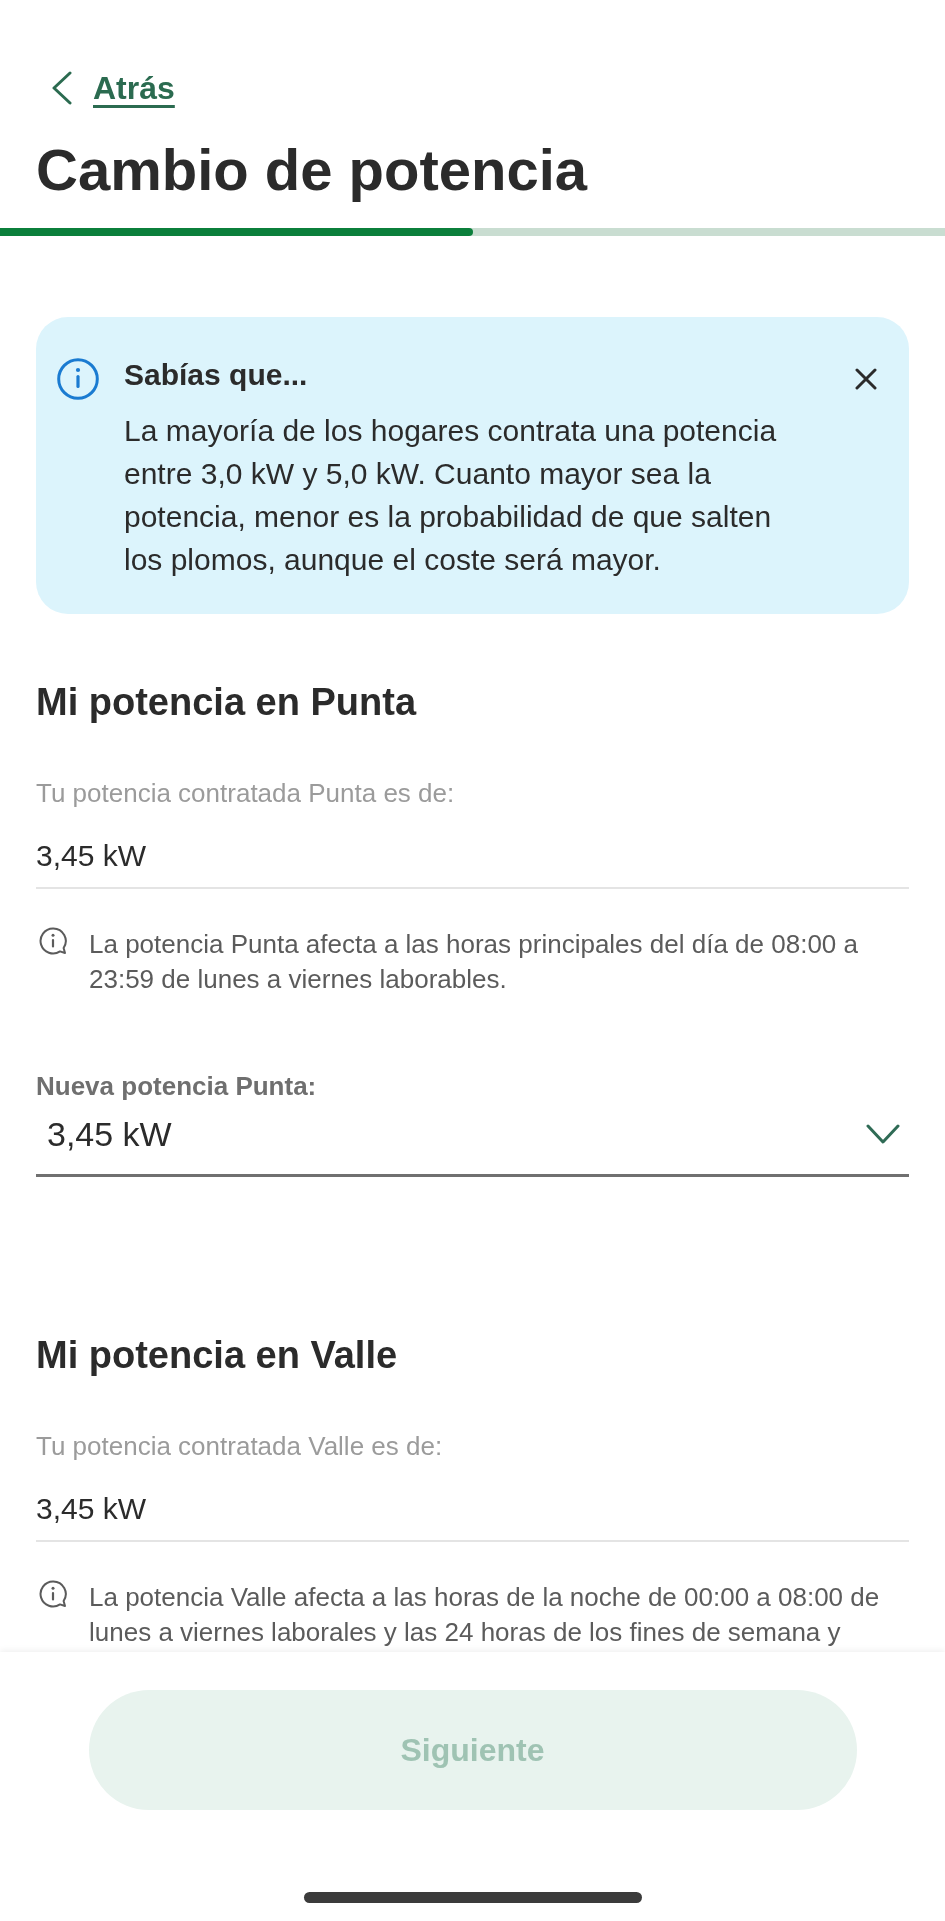  I want to click on power-select: 3,45 kW, so click(472, 1145).